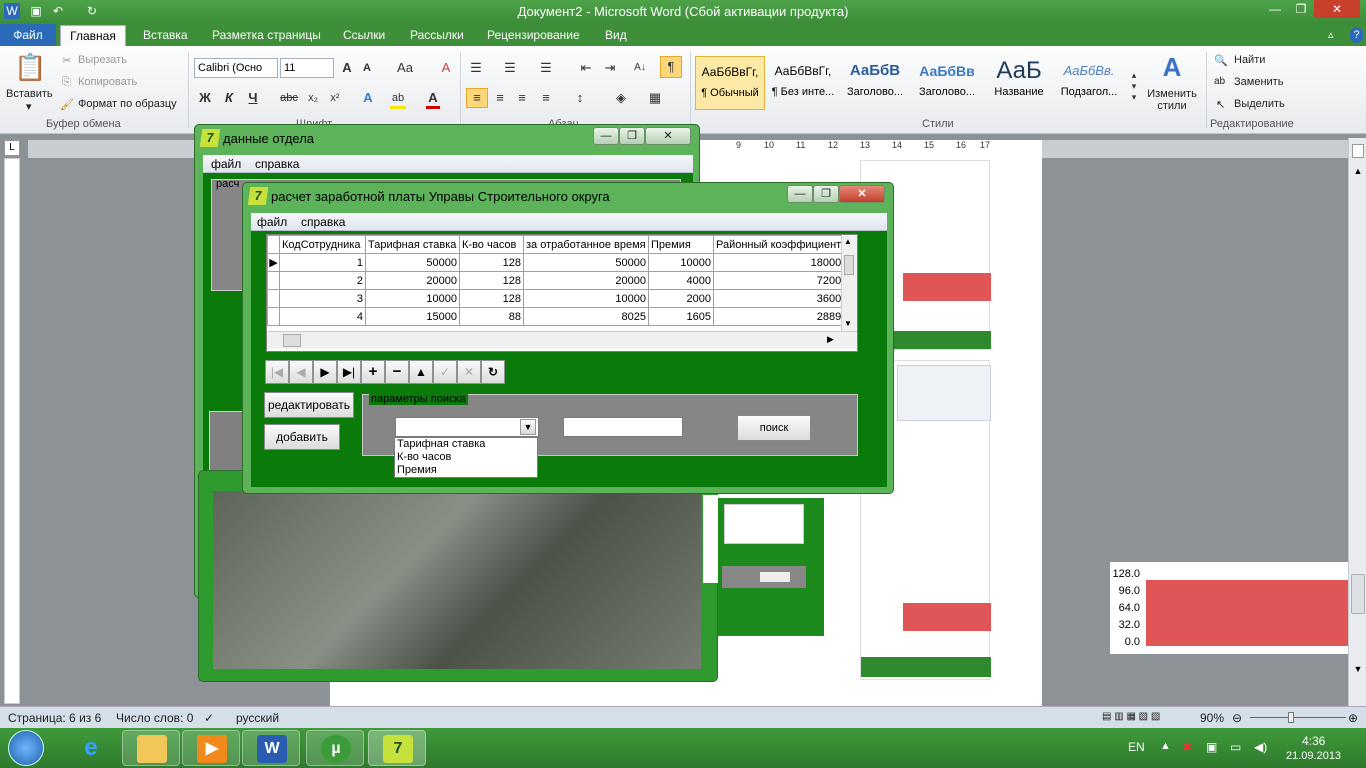 This screenshot has width=1366, height=768. I want to click on show-marks-icon: ¶, so click(671, 67).